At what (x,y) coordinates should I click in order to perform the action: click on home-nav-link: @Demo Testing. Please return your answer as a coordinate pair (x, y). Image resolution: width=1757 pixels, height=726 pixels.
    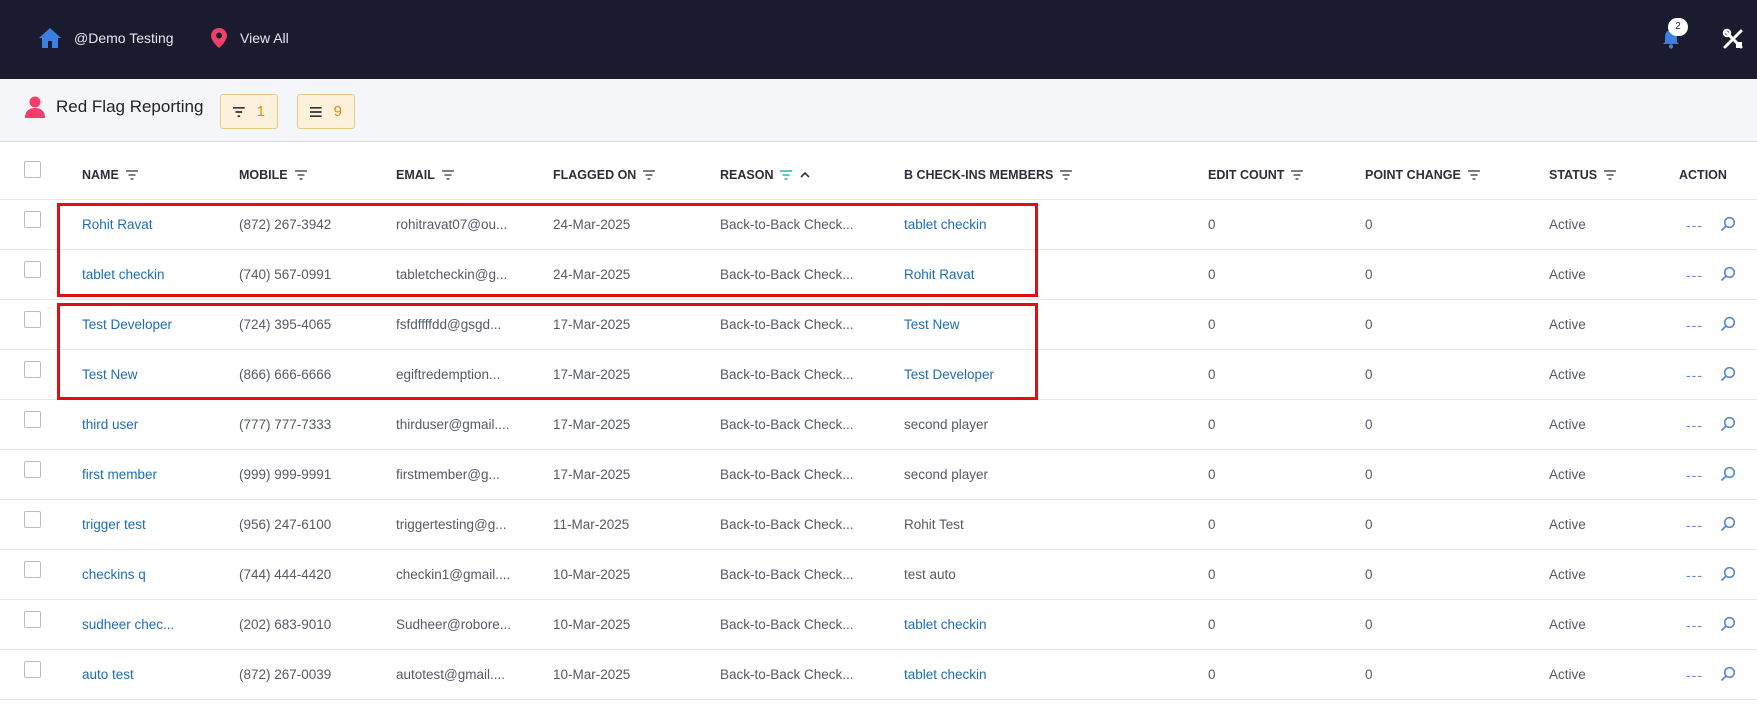
    Looking at the image, I should click on (106, 38).